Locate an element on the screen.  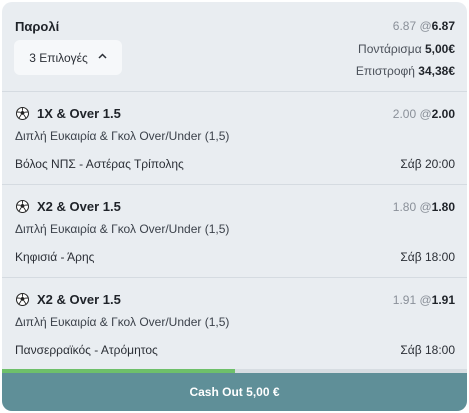
leg-odds: 2.00 @2.00 is located at coordinates (424, 114).